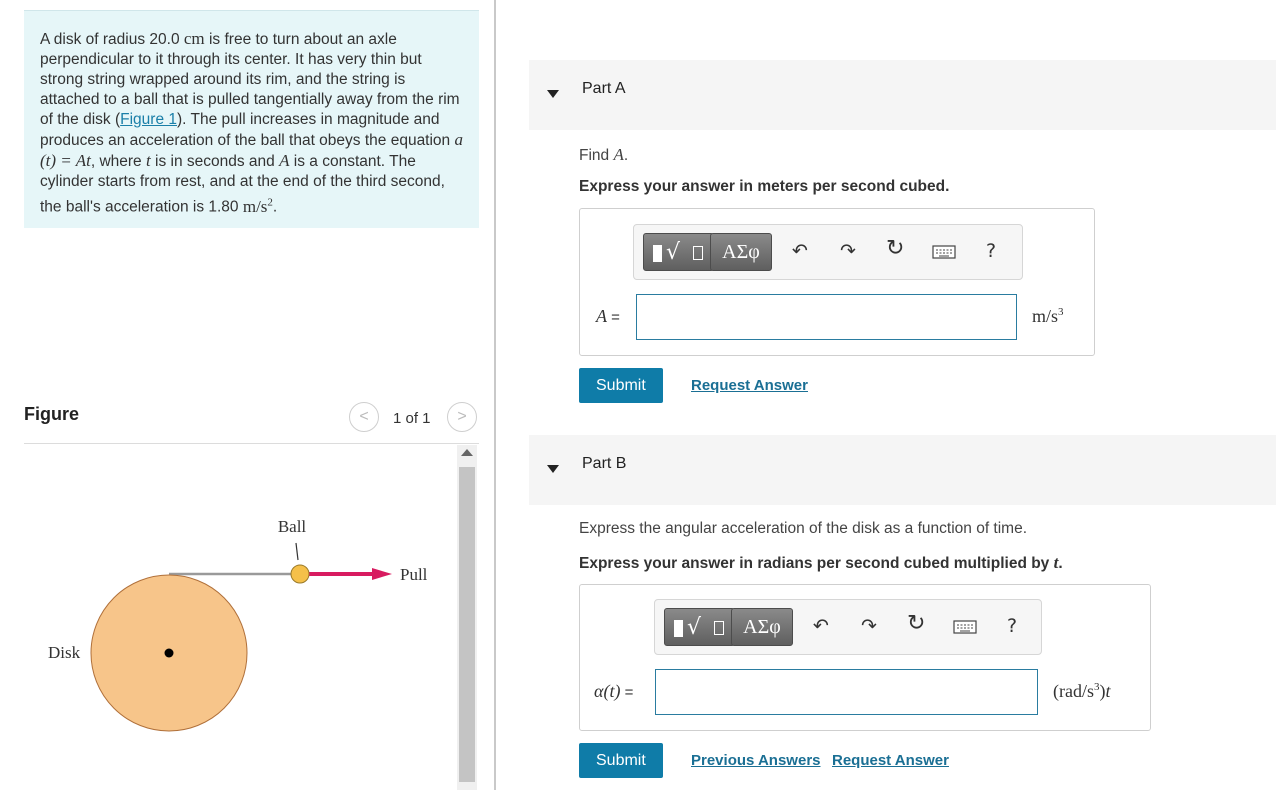 This screenshot has width=1276, height=790. What do you see at coordinates (607, 691) in the screenshot?
I see `part-b-label-var: α(t)` at bounding box center [607, 691].